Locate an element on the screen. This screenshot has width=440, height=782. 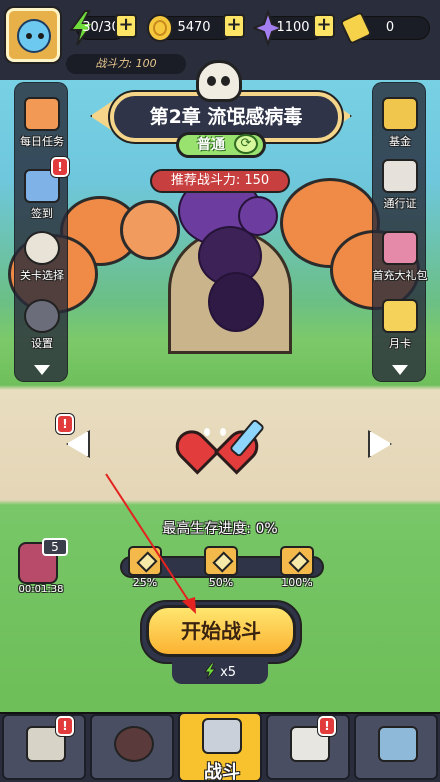
tab-battle: 战斗 is located at coordinates (220, 747).